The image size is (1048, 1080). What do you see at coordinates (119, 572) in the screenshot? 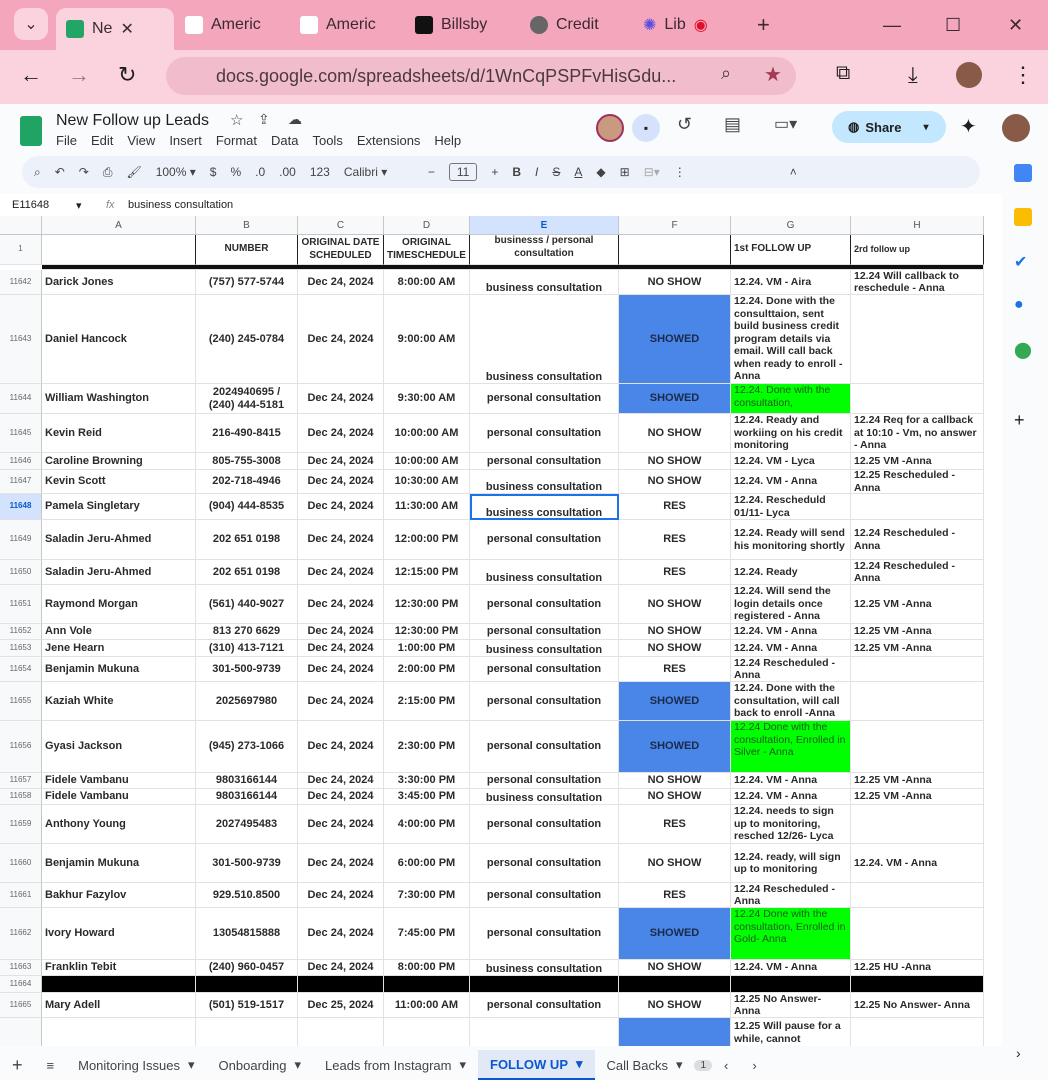
I see `cell-a: Saladin Jeru-Ahmed` at bounding box center [119, 572].